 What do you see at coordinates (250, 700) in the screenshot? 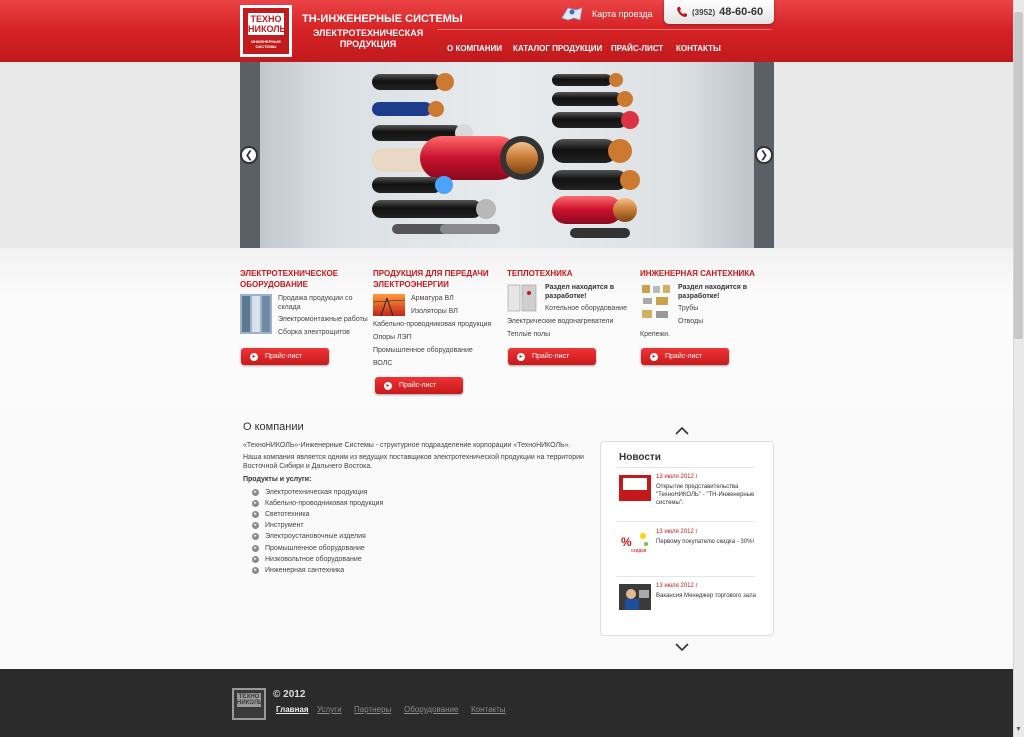
I see `footer-logo-text: ТЕХНО НИКОЛЬ` at bounding box center [250, 700].